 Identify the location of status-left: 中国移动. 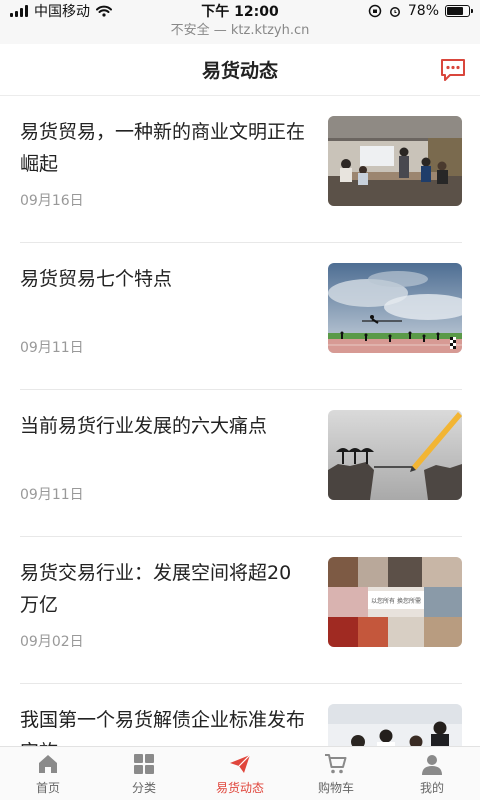
(61, 11).